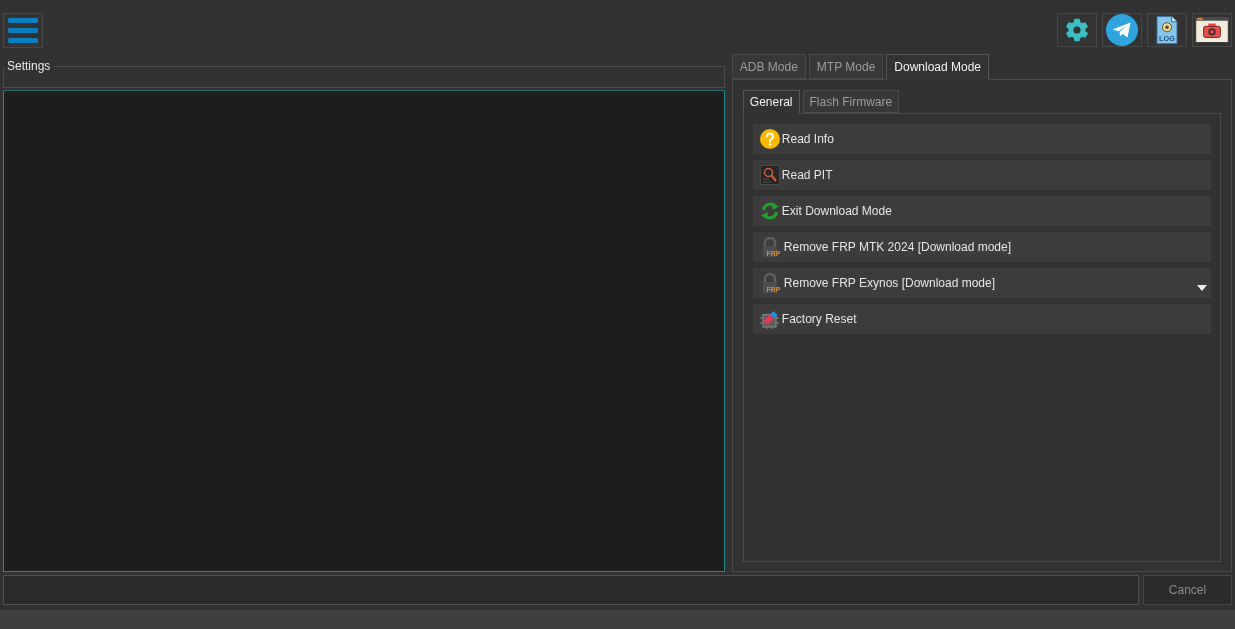 The height and width of the screenshot is (629, 1235). I want to click on camera-icon, so click(1212, 30).